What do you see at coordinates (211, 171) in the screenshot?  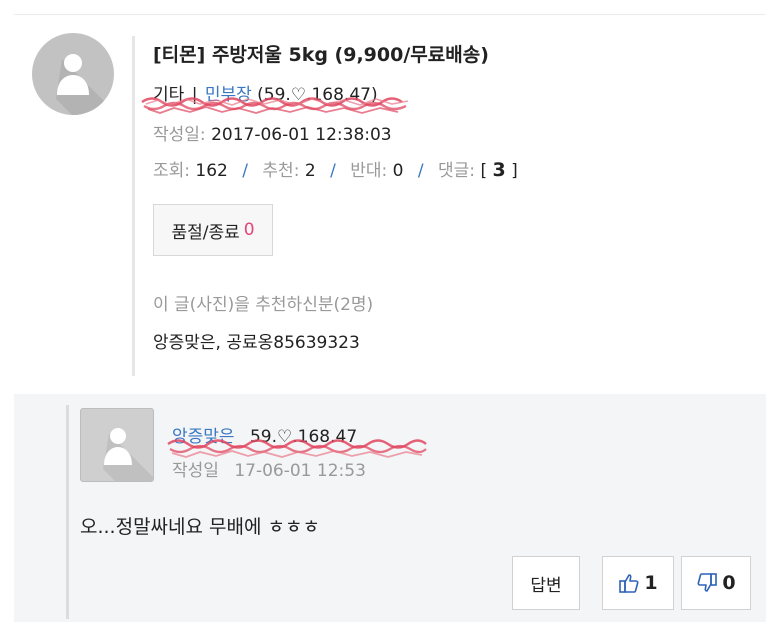 I see `views-count: 162` at bounding box center [211, 171].